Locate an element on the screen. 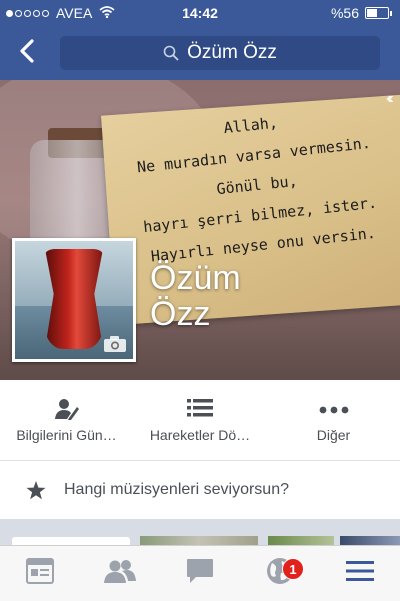 This screenshot has width=400, height=601. friends-icon is located at coordinates (120, 573).